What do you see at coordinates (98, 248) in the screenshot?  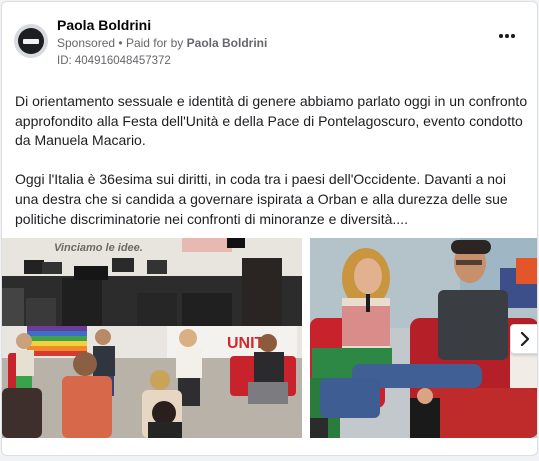 I see `stage-banner-text: Vinciamo le idee.` at bounding box center [98, 248].